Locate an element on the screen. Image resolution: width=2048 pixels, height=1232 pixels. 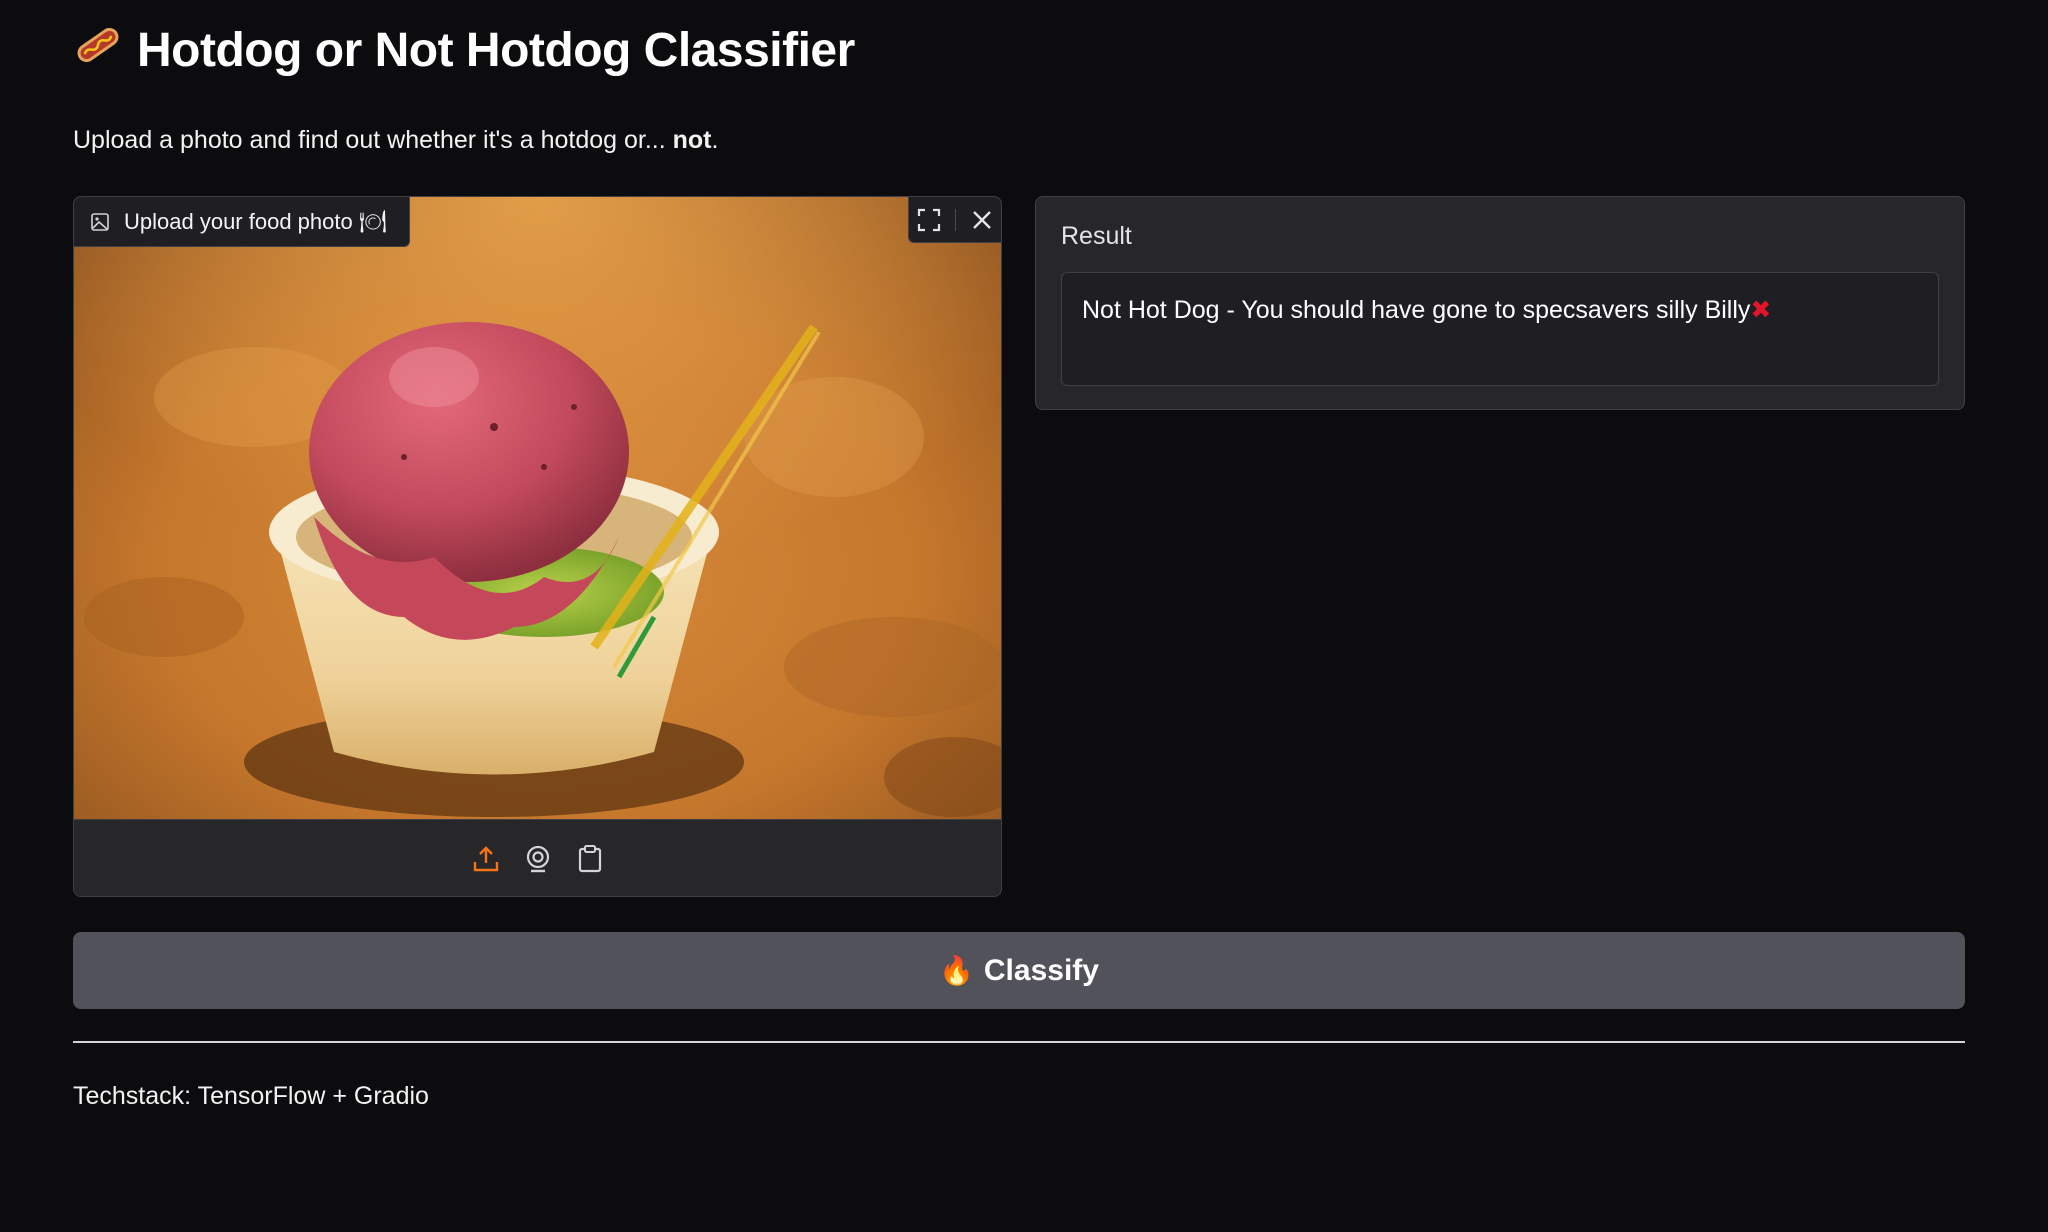
upload-button is located at coordinates (486, 859).